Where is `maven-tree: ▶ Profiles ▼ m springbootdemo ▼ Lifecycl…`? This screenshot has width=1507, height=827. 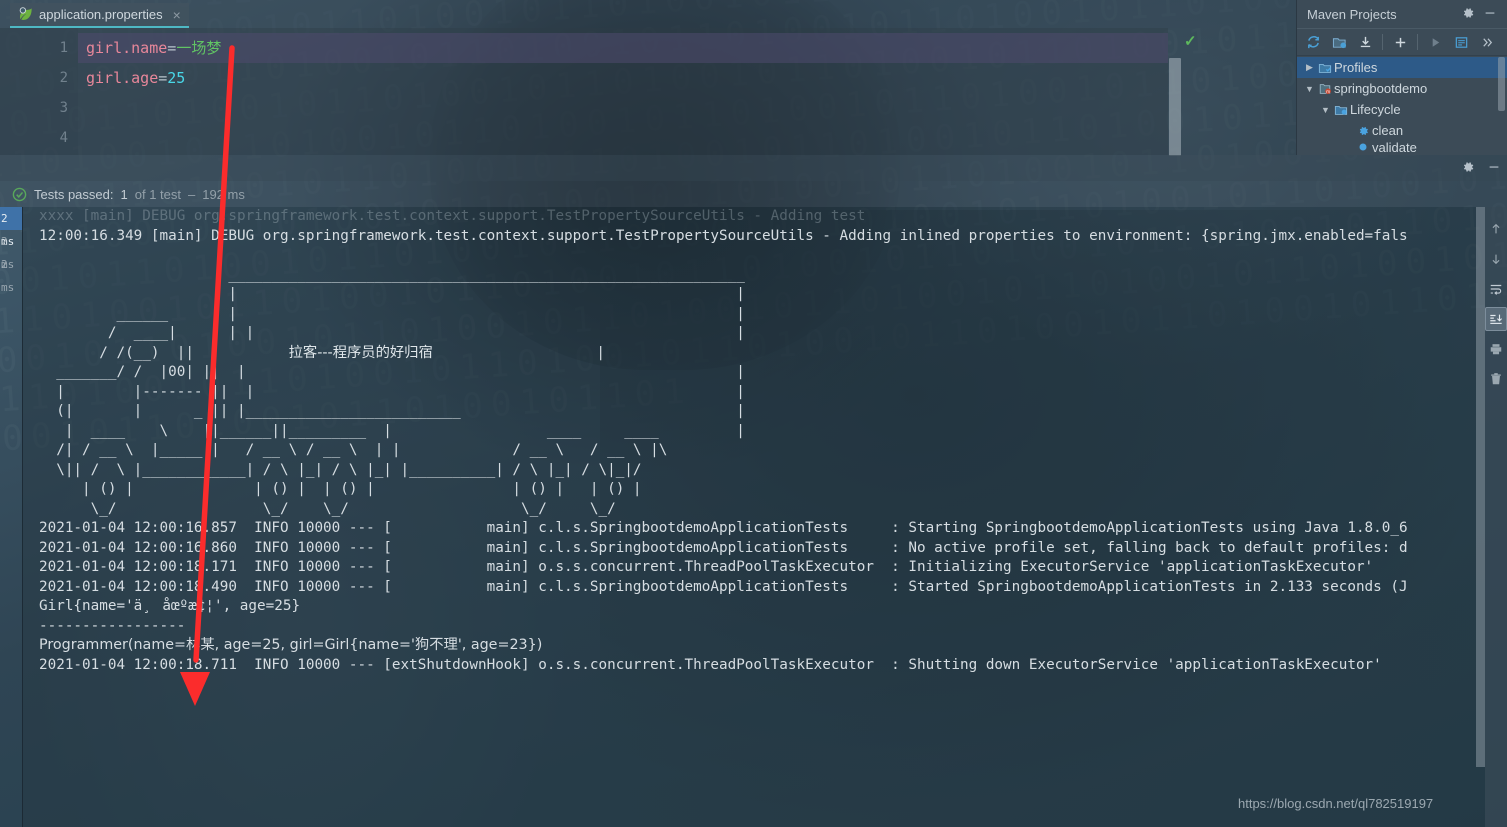 maven-tree: ▶ Profiles ▼ m springbootdemo ▼ Lifecycl… is located at coordinates (1402, 104).